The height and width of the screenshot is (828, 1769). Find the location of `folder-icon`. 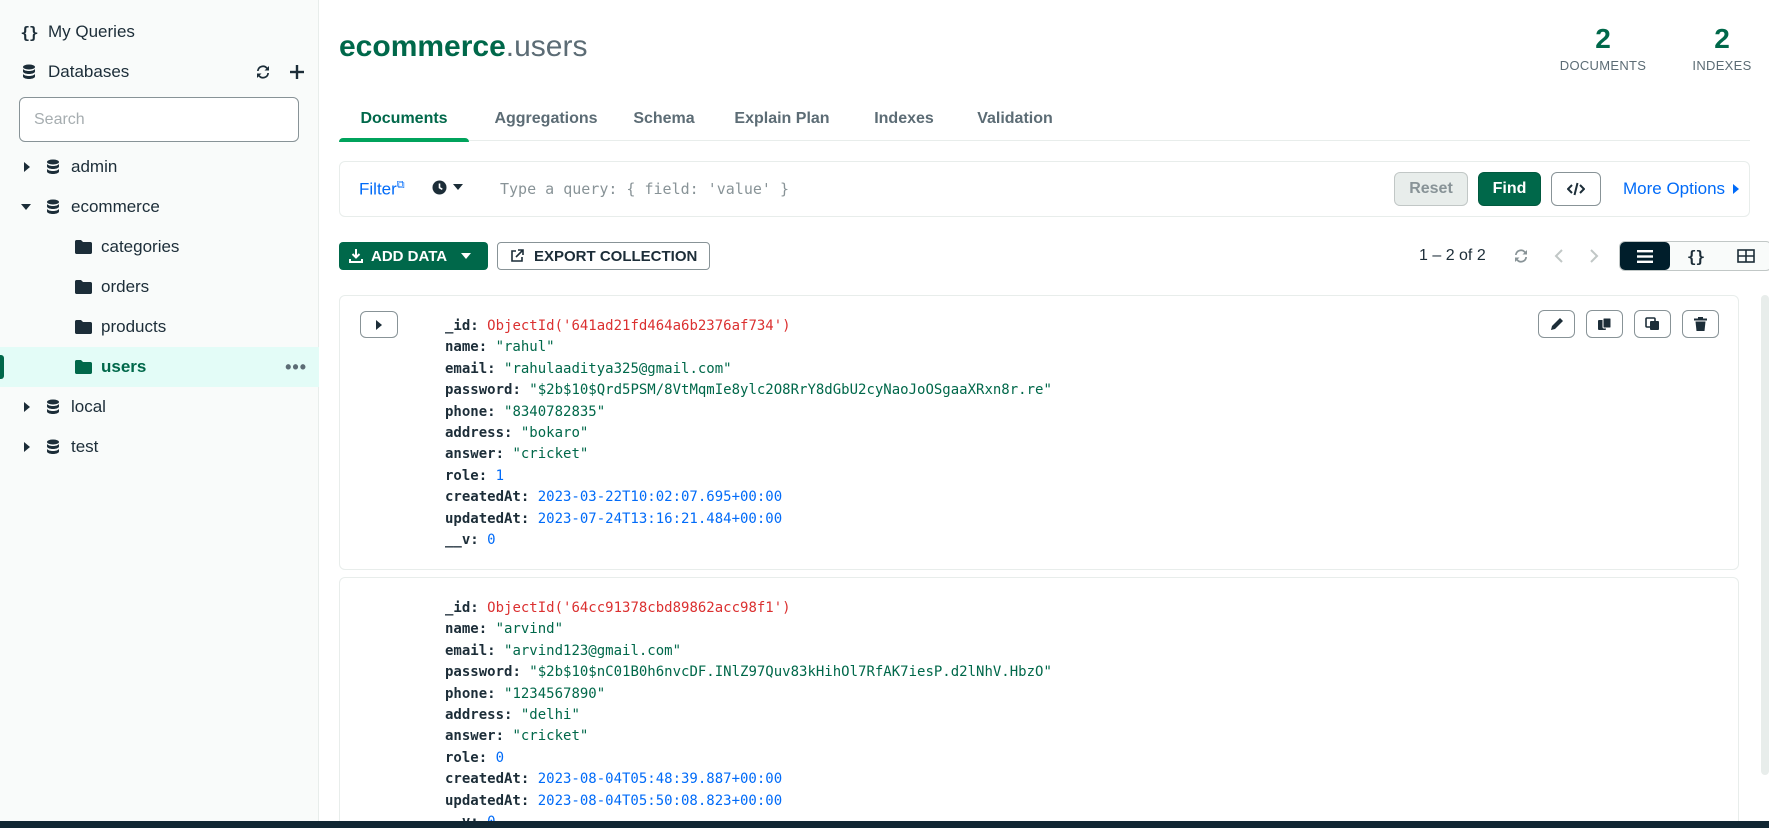

folder-icon is located at coordinates (83, 367).